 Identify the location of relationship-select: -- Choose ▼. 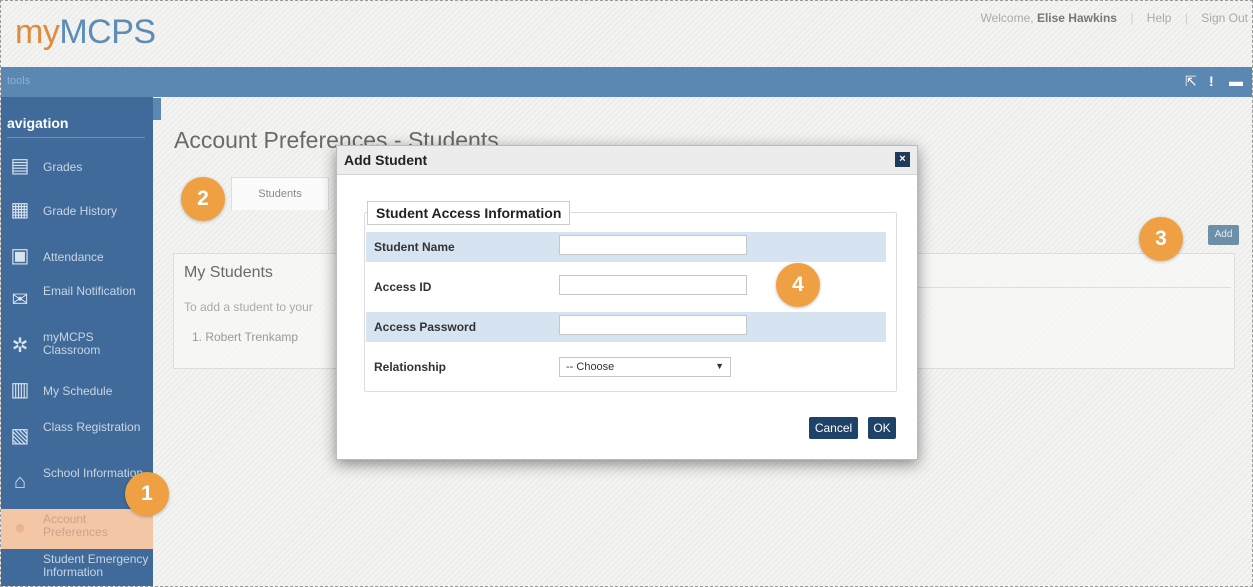
(645, 367).